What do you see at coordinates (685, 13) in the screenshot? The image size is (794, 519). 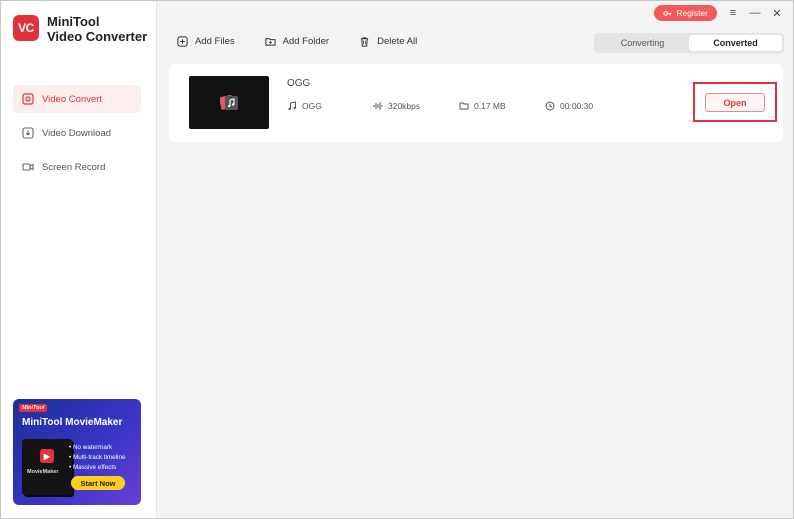 I see `register-button: Register` at bounding box center [685, 13].